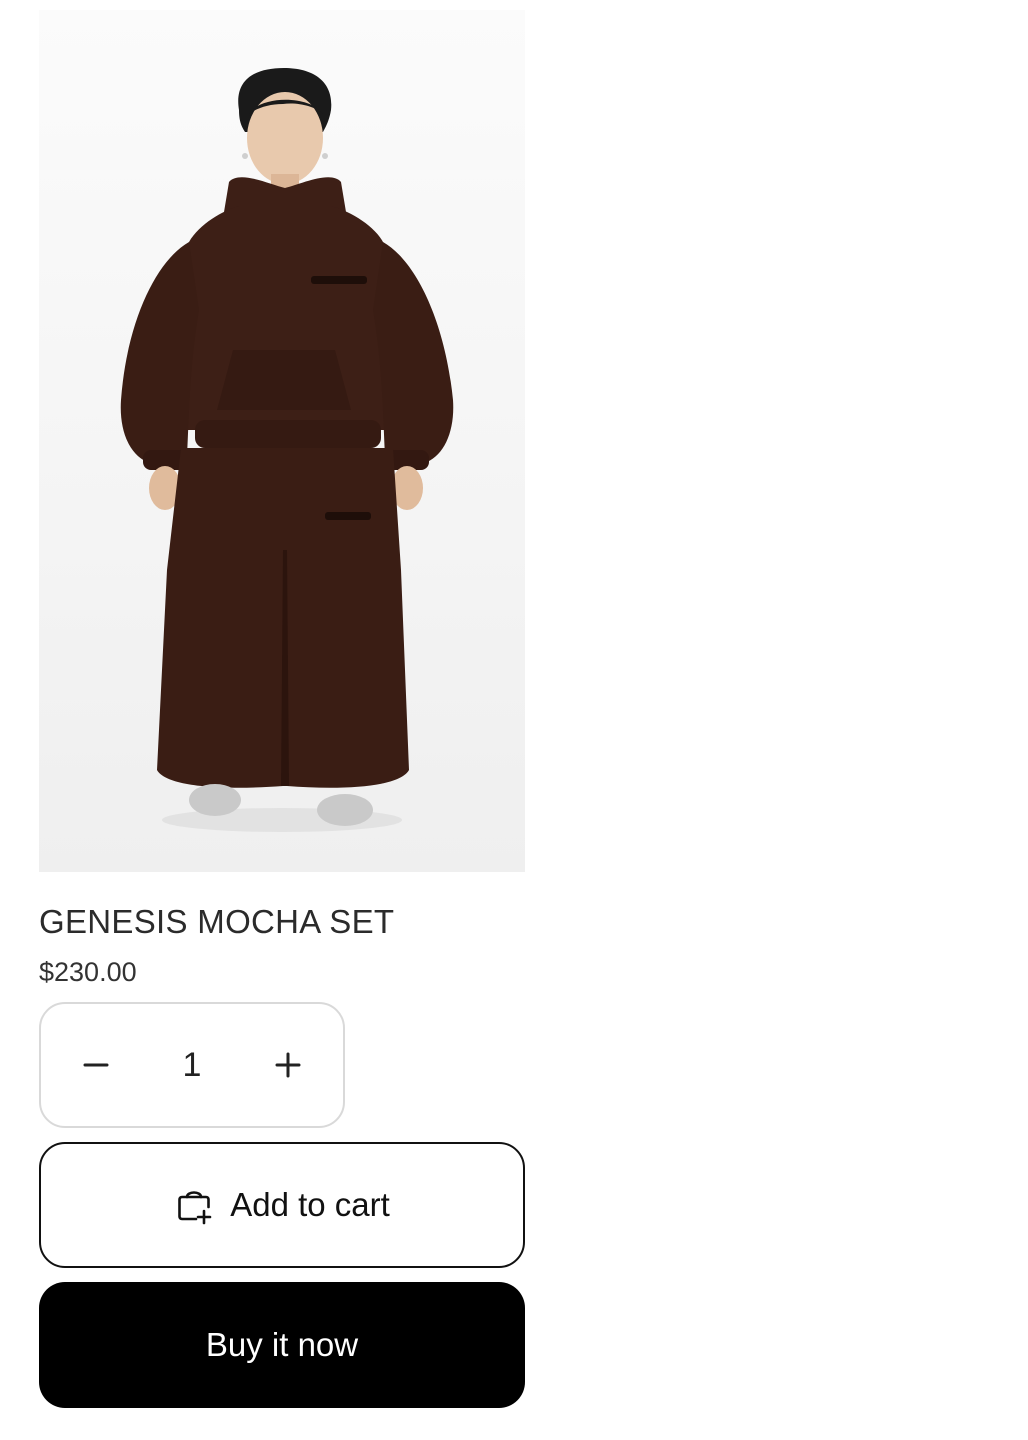 The width and height of the screenshot is (1028, 1440). What do you see at coordinates (217, 921) in the screenshot?
I see `product-title: GENESIS MOCHA SET` at bounding box center [217, 921].